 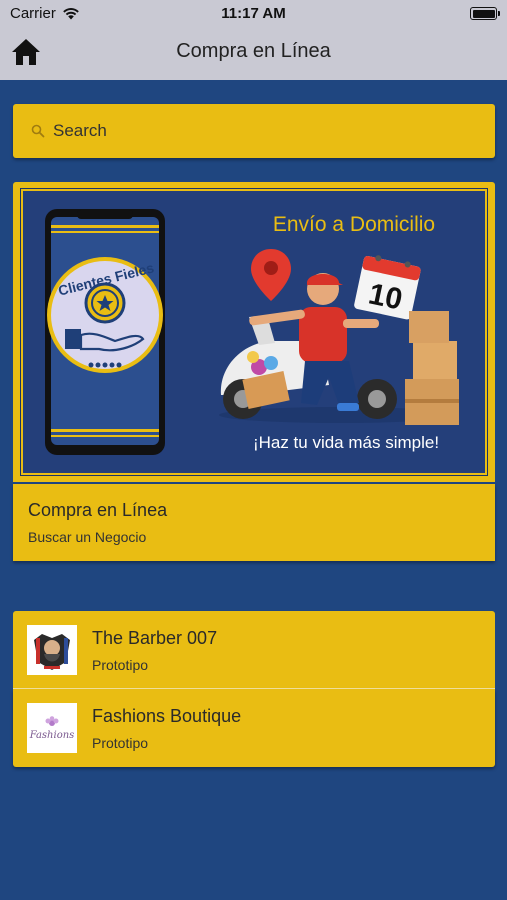 I want to click on business-name: The Barber 007, so click(x=155, y=637).